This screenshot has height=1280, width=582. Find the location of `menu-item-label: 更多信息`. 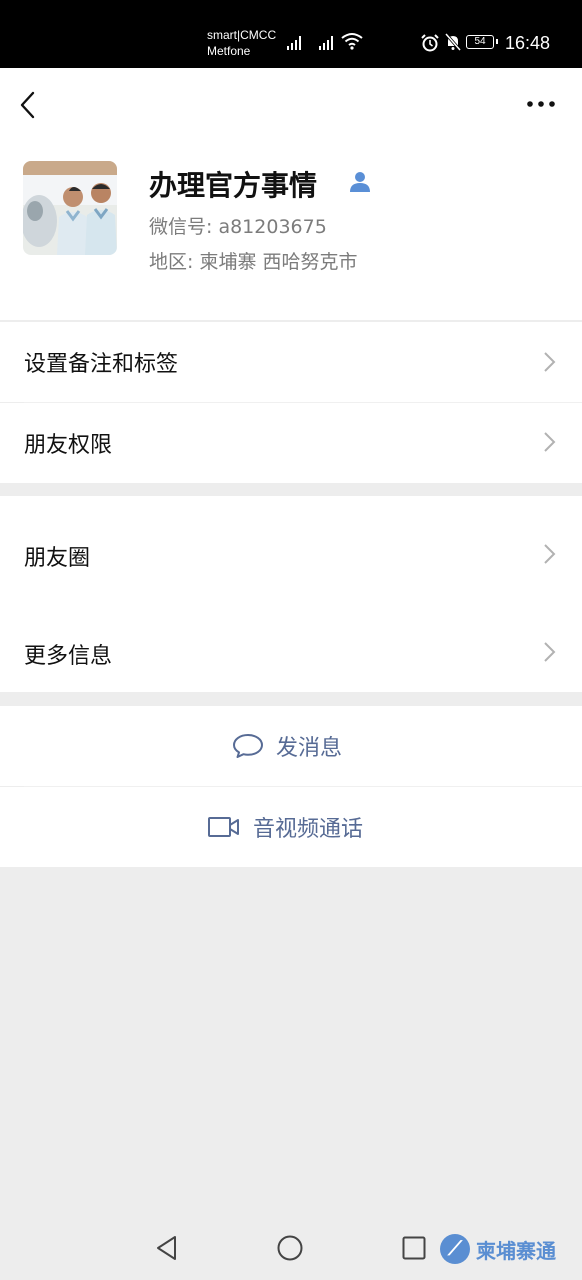

menu-item-label: 更多信息 is located at coordinates (68, 656).